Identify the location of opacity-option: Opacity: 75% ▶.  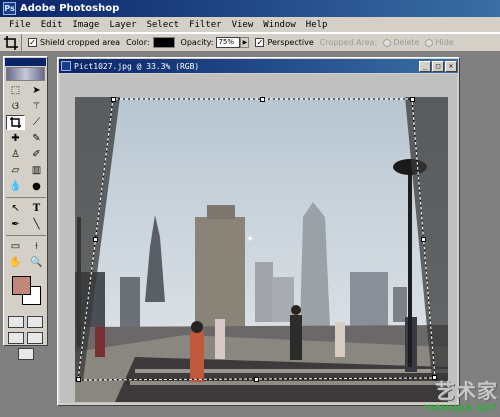
(215, 42).